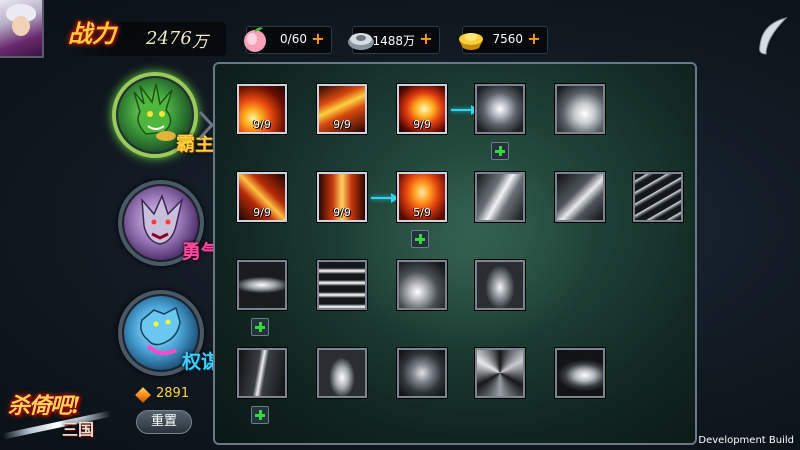 This screenshot has width=800, height=450. I want to click on gale-icon, so click(580, 373).